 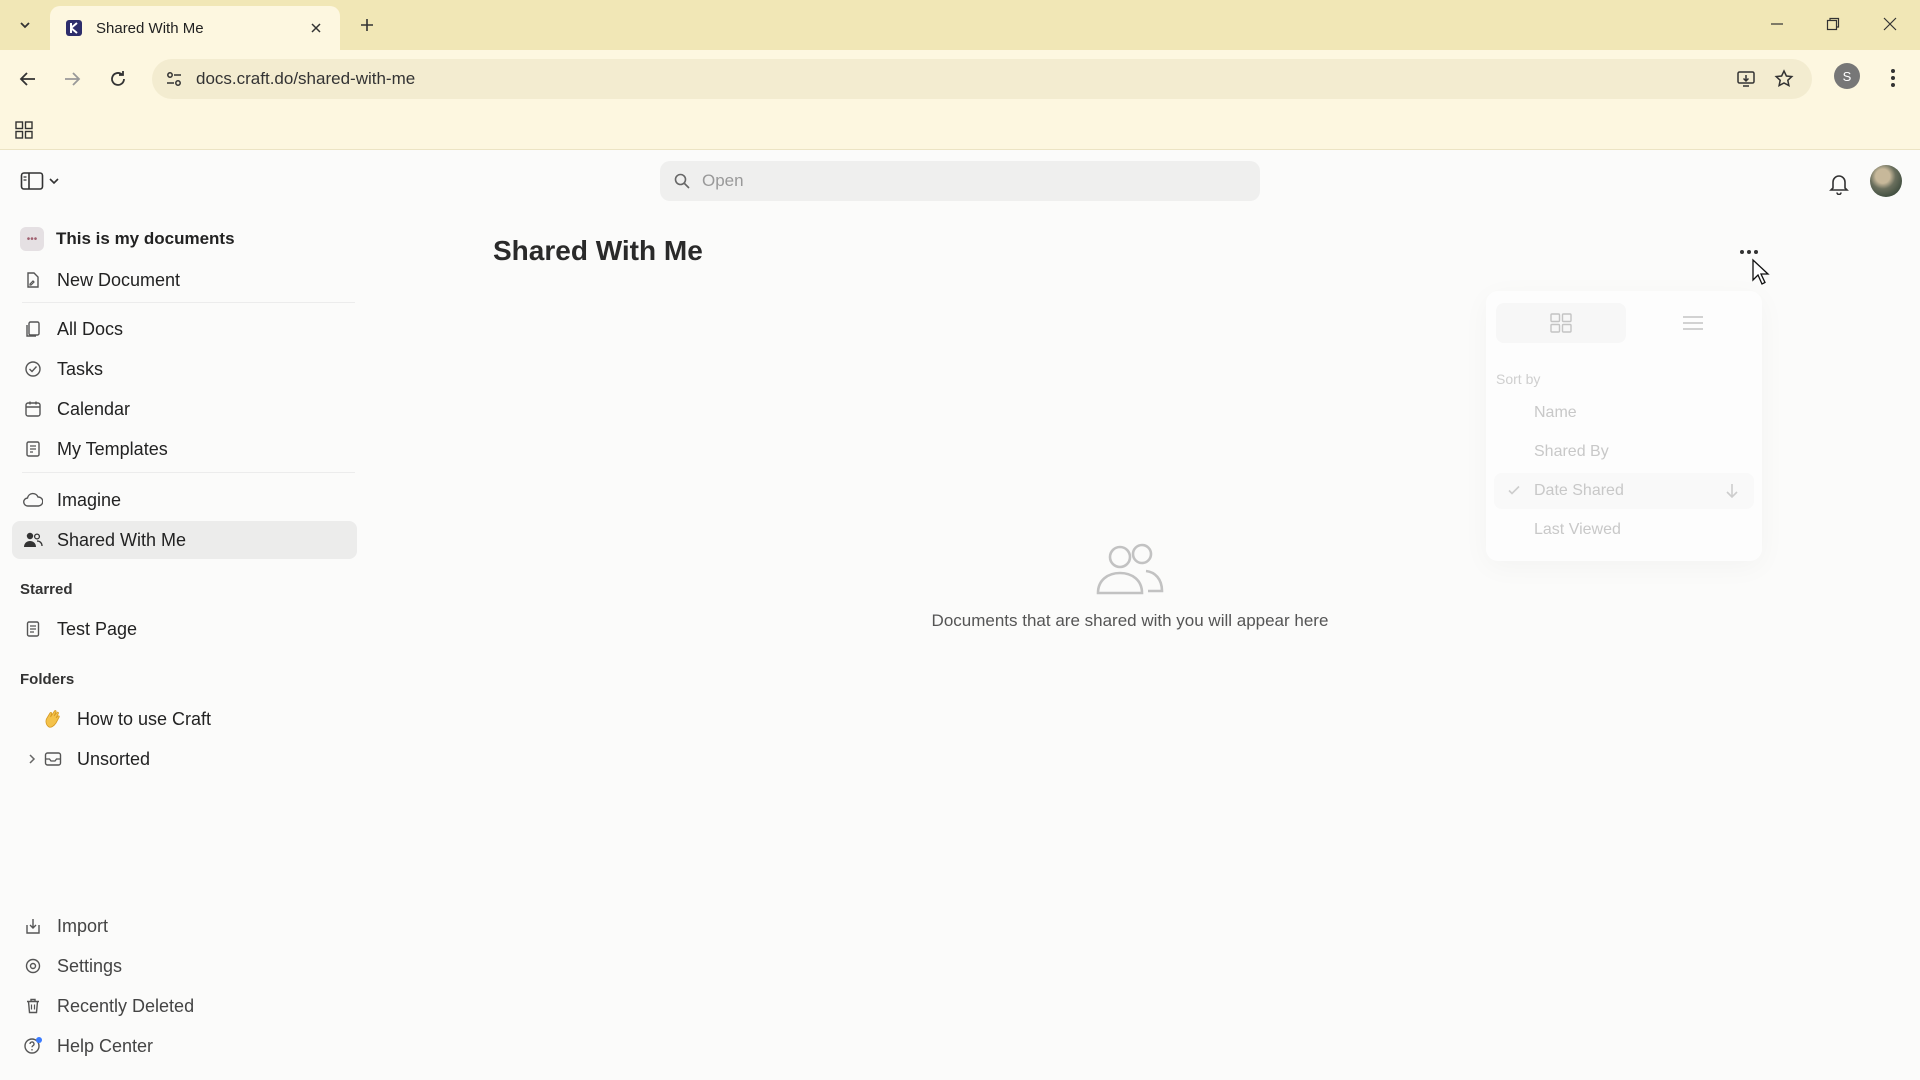 I want to click on mouse-cursor-icon, so click(x=1761, y=271).